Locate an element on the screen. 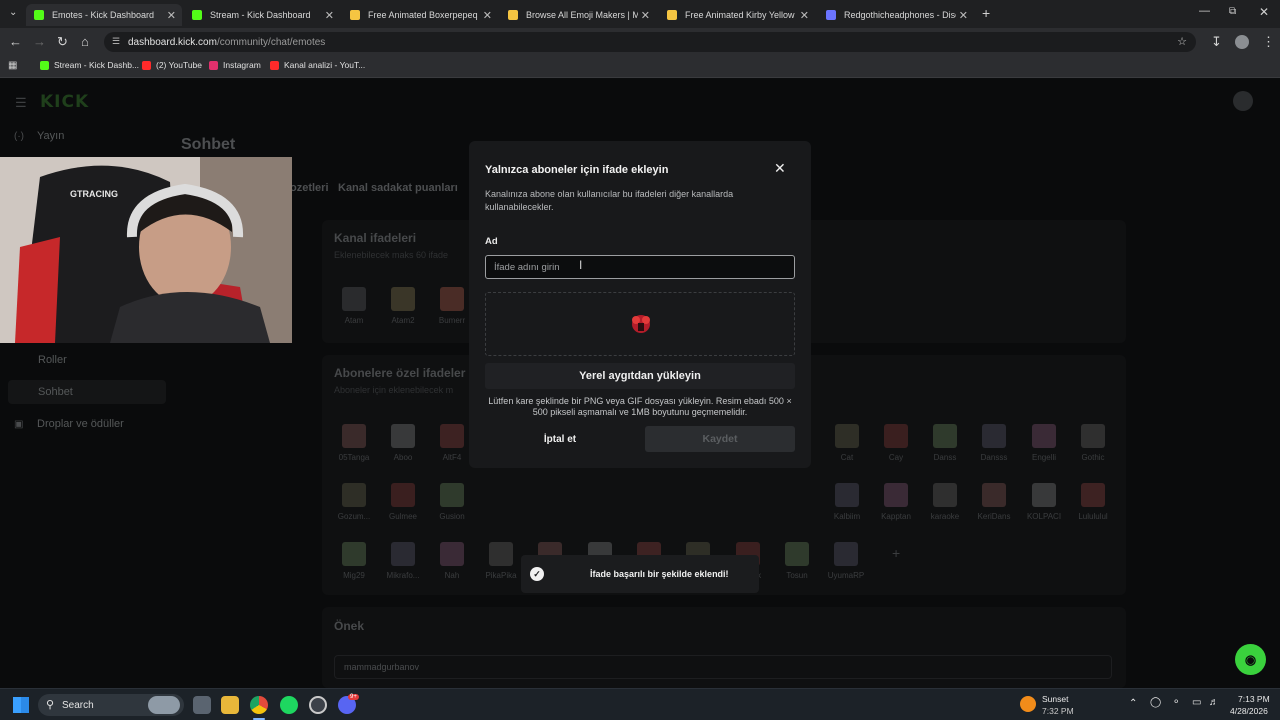 The height and width of the screenshot is (720, 1280). task-view-icon is located at coordinates (202, 705).